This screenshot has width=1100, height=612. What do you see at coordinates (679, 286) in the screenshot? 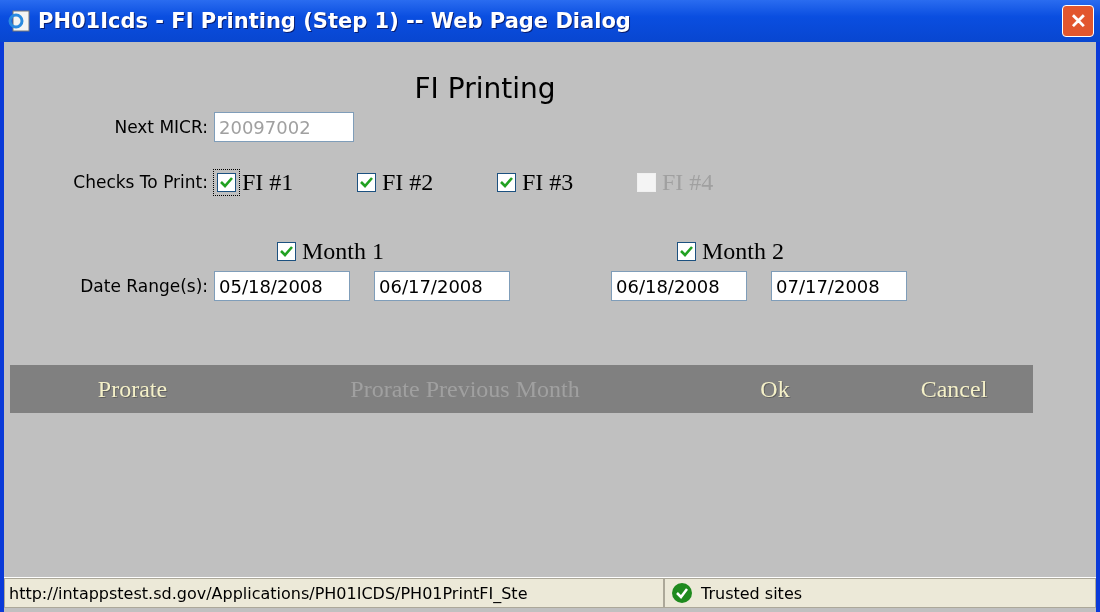
I see `date-field: 06/18/2008` at bounding box center [679, 286].